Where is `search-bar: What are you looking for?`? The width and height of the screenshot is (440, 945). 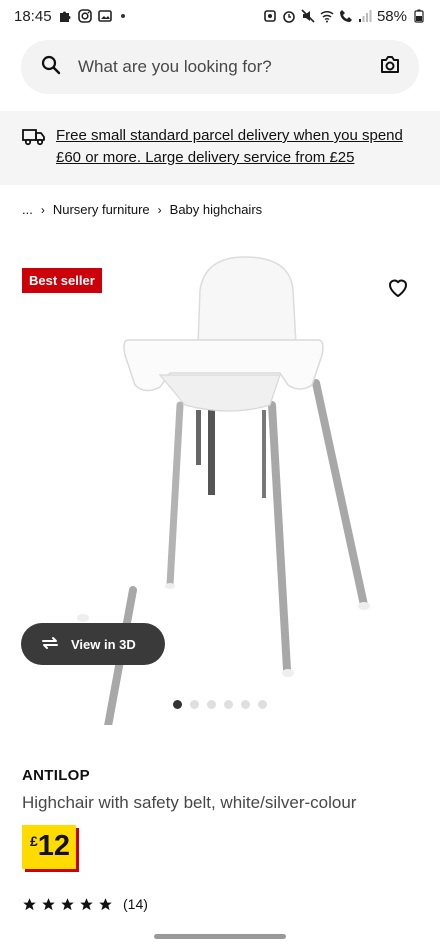
search-bar: What are you looking for? is located at coordinates (220, 67).